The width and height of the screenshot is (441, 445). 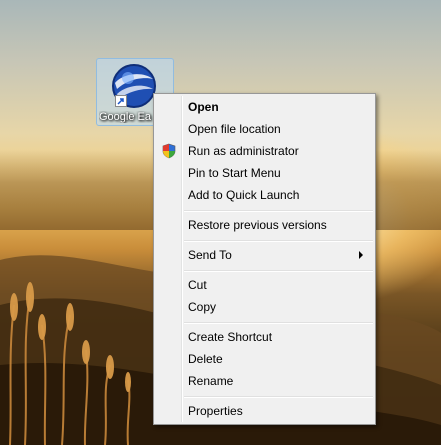 I want to click on menu-item-delete: Delete, so click(x=264, y=359).